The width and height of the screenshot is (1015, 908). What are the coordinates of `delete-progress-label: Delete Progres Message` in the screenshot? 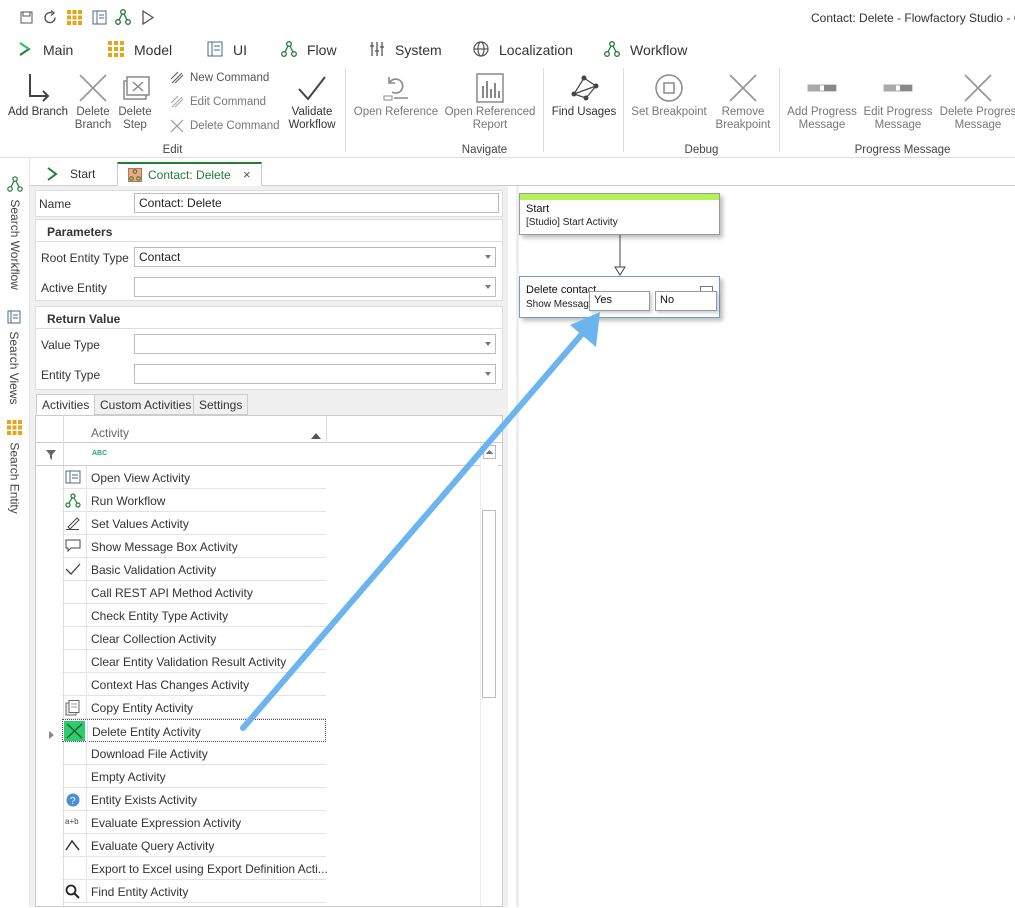 It's located at (977, 118).